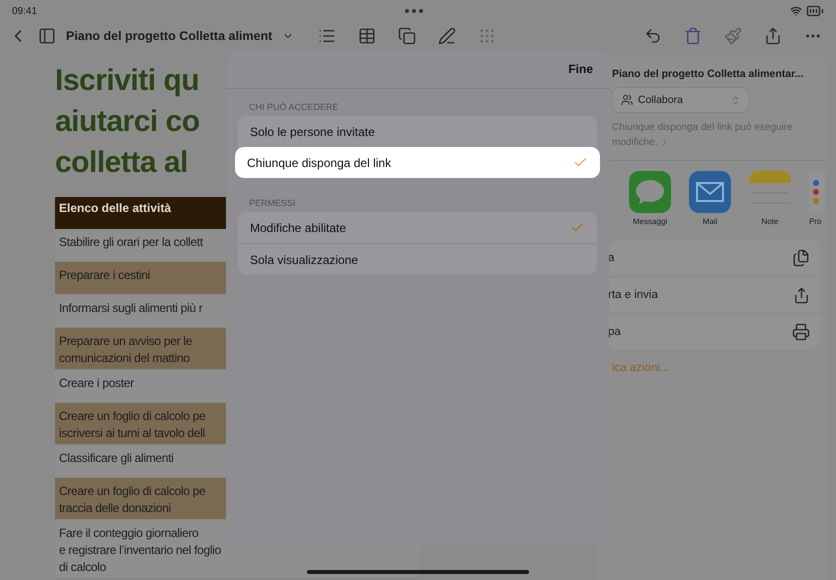 The width and height of the screenshot is (836, 580). I want to click on action-label: pa, so click(614, 332).